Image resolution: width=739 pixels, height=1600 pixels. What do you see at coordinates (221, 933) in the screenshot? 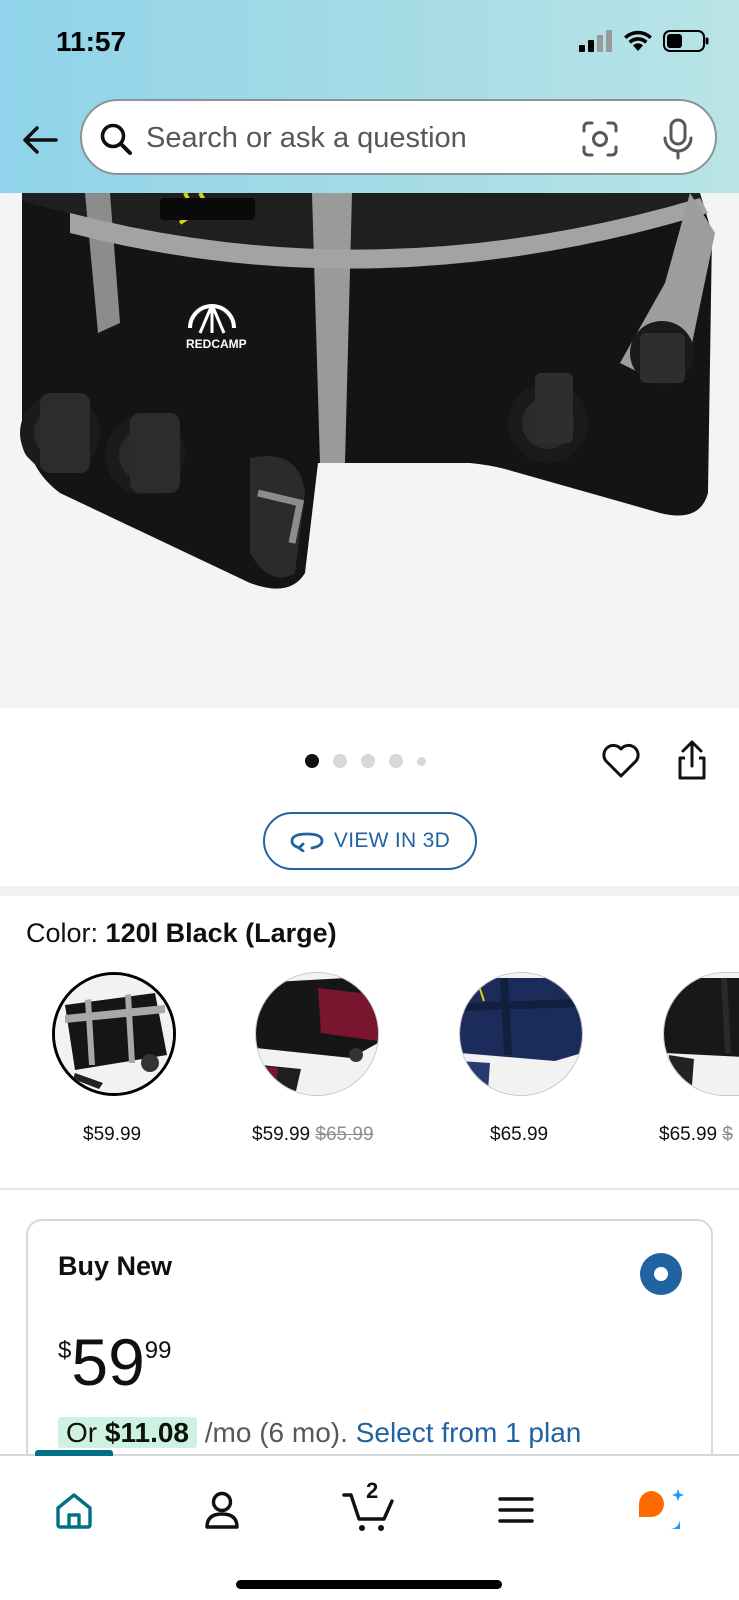
I see `color-value: 120l Black (Large)` at bounding box center [221, 933].